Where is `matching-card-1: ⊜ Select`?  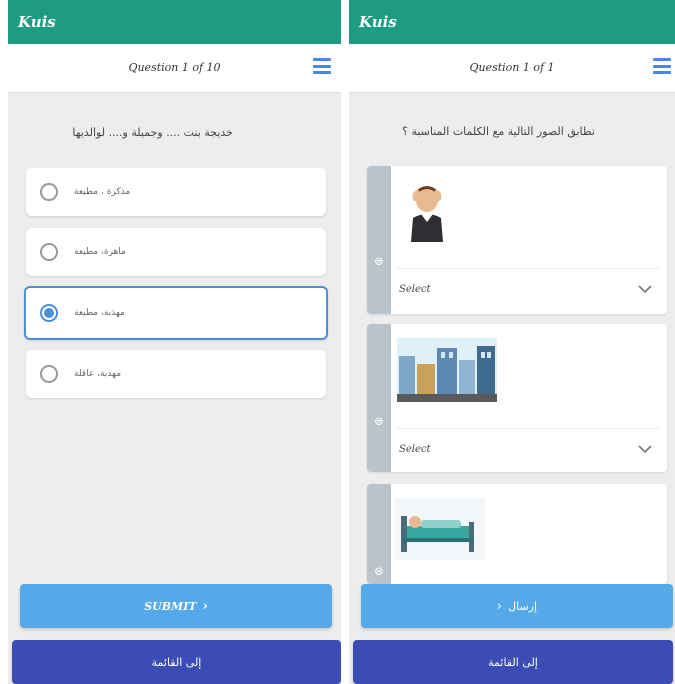
matching-card-1: ⊜ Select is located at coordinates (517, 240).